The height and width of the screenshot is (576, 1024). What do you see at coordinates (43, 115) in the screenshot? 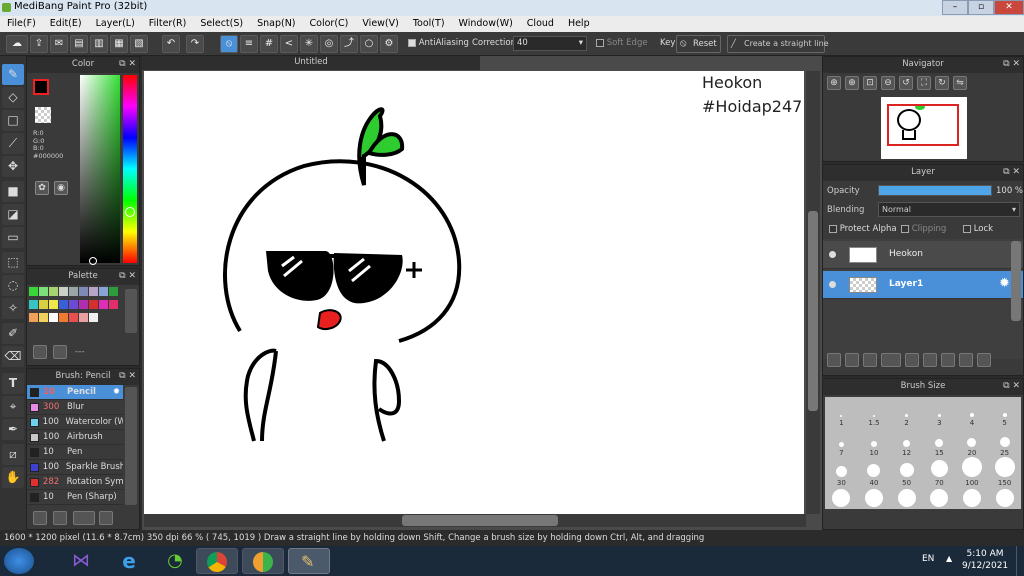
I see `transparent-color` at bounding box center [43, 115].